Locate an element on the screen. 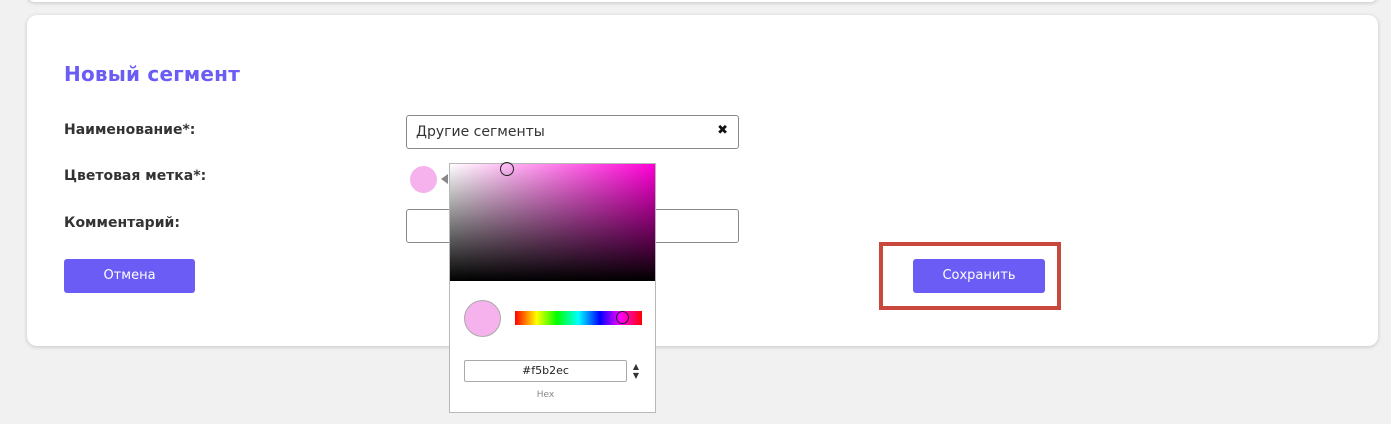 The width and height of the screenshot is (1391, 424). arrow-down-icon: ▼ is located at coordinates (636, 375).